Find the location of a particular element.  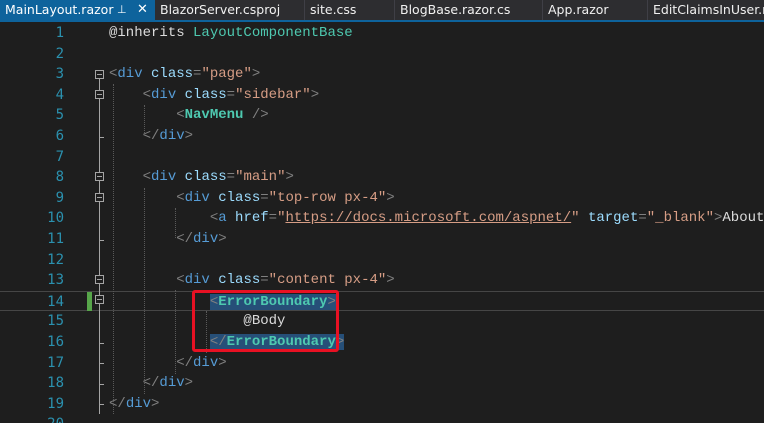

code-line: 17 </div> is located at coordinates (382, 363).